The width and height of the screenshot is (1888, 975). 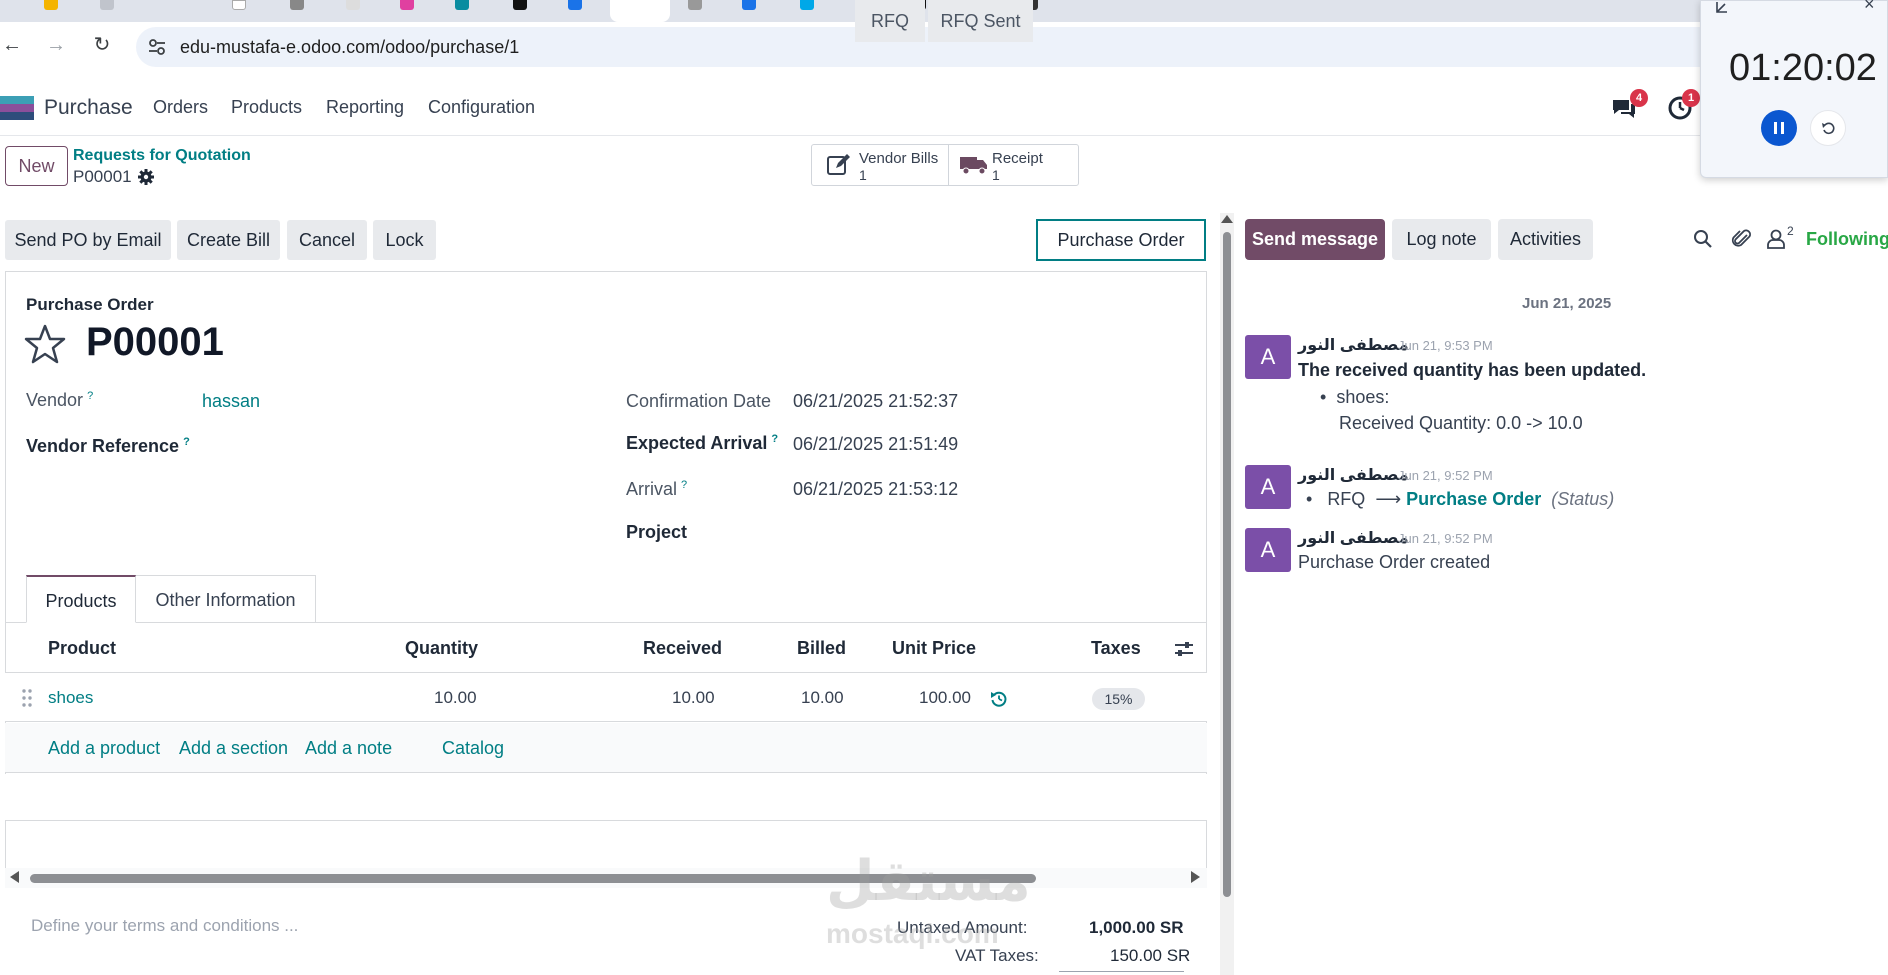 I want to click on app-name: Purchase, so click(x=88, y=108).